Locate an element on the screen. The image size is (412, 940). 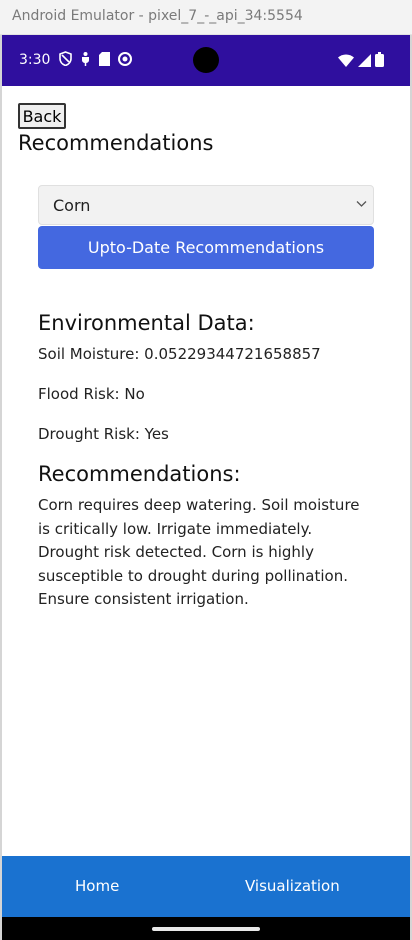
nav-home-tab: Home is located at coordinates (97, 886).